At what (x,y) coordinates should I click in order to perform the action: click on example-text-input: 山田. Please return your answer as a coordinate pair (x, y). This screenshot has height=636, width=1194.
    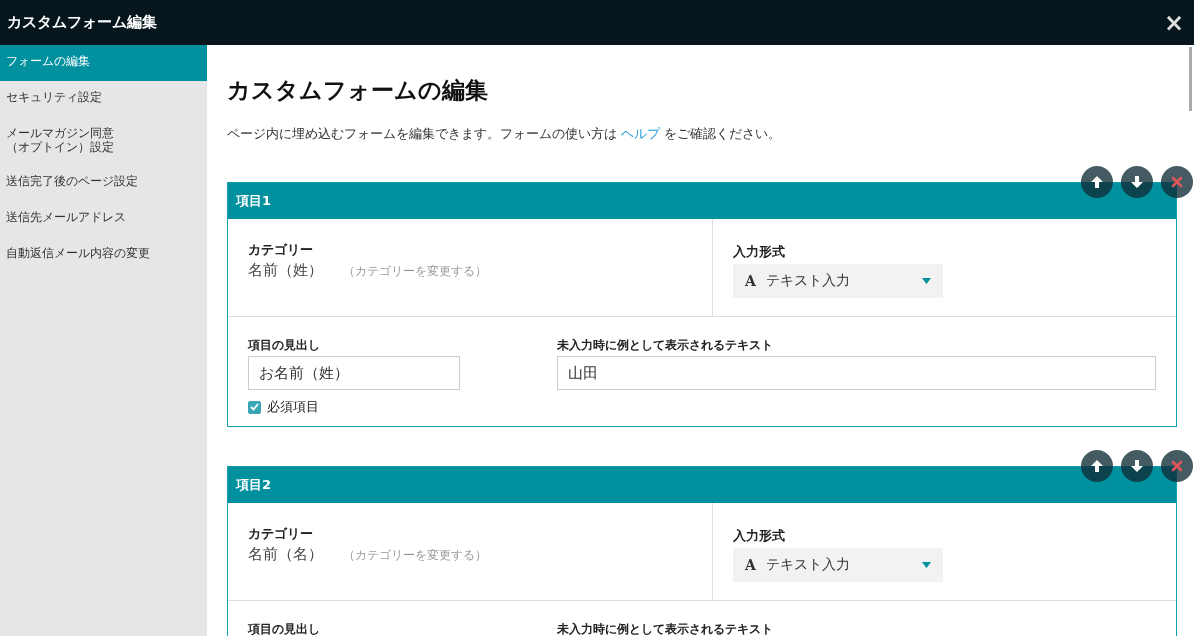
    Looking at the image, I should click on (856, 373).